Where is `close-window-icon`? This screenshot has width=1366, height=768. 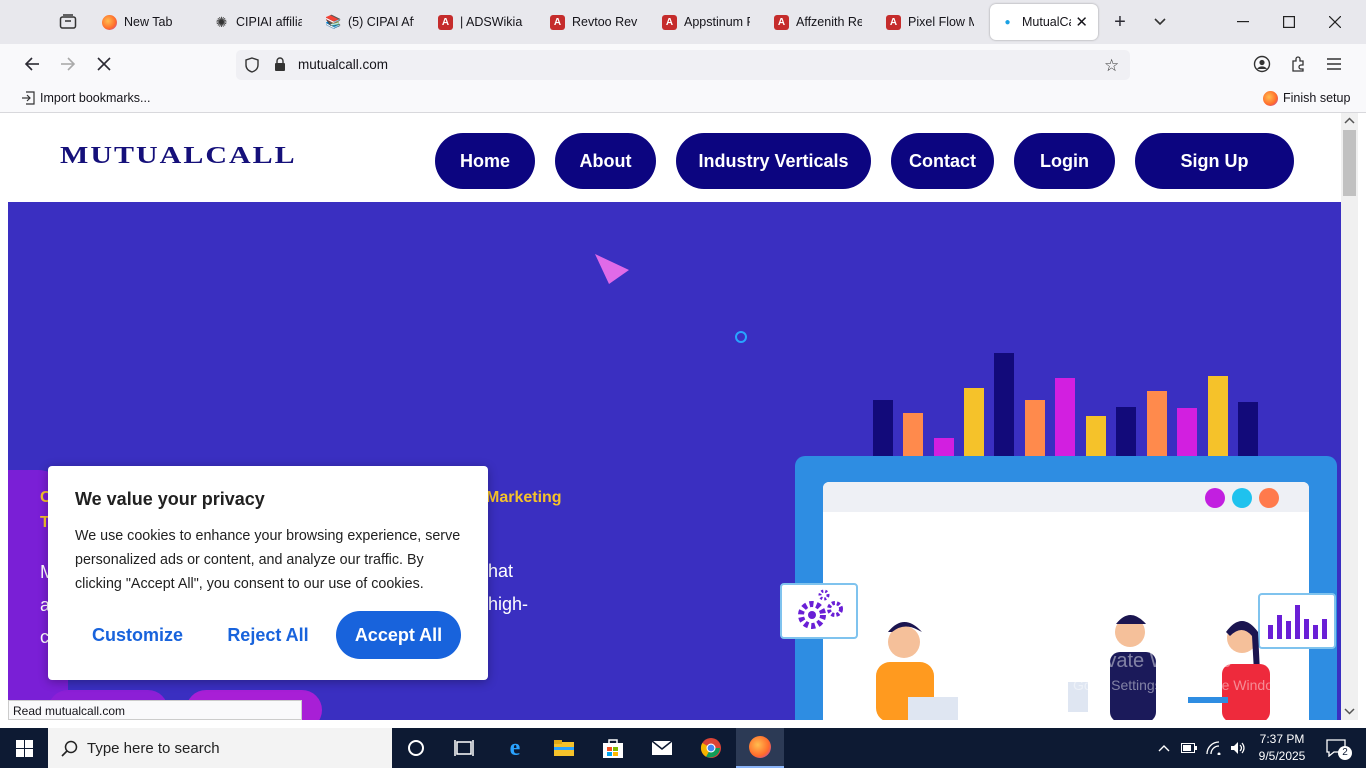 close-window-icon is located at coordinates (1335, 22).